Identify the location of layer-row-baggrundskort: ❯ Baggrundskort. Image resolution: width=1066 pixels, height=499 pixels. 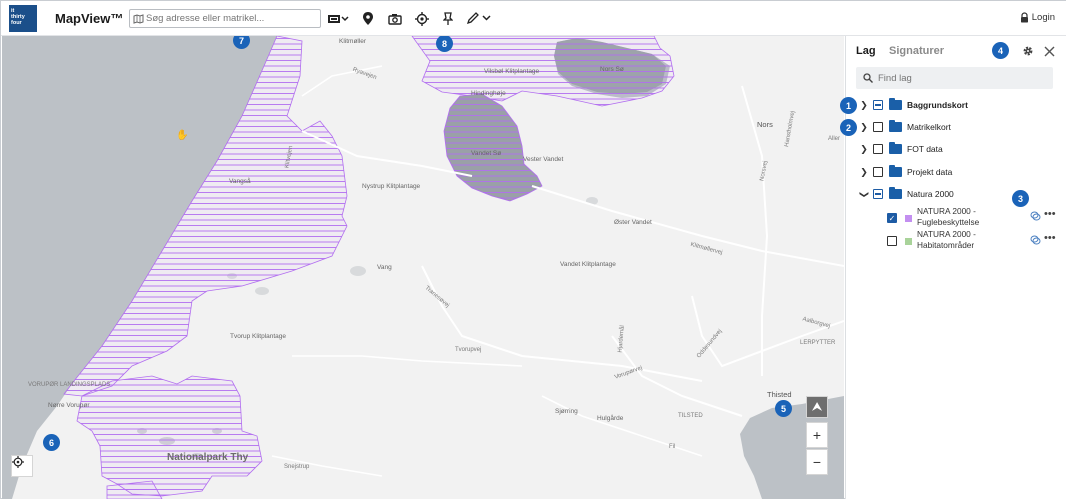
(913, 105).